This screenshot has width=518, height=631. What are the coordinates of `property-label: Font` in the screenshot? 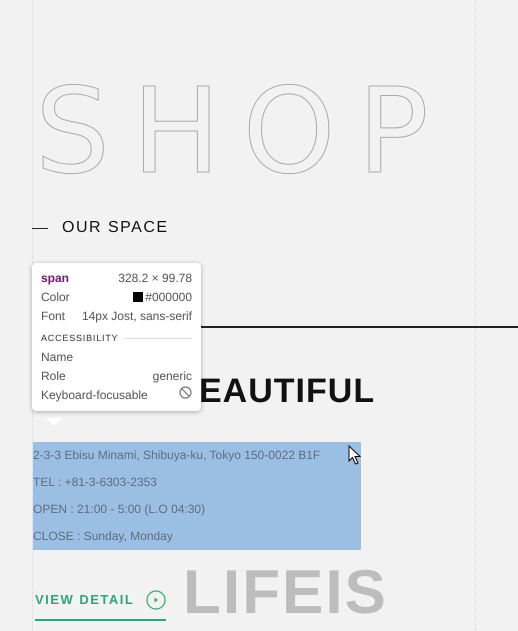 It's located at (53, 316).